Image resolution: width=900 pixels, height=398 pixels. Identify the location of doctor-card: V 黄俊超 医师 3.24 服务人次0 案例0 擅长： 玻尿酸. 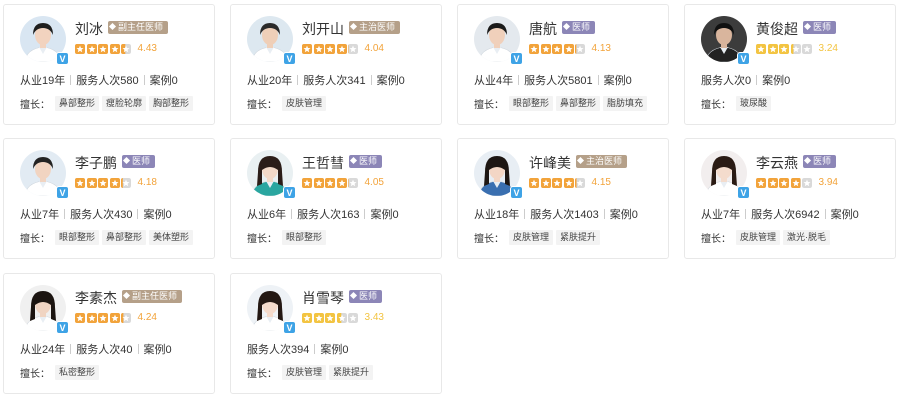
(790, 64).